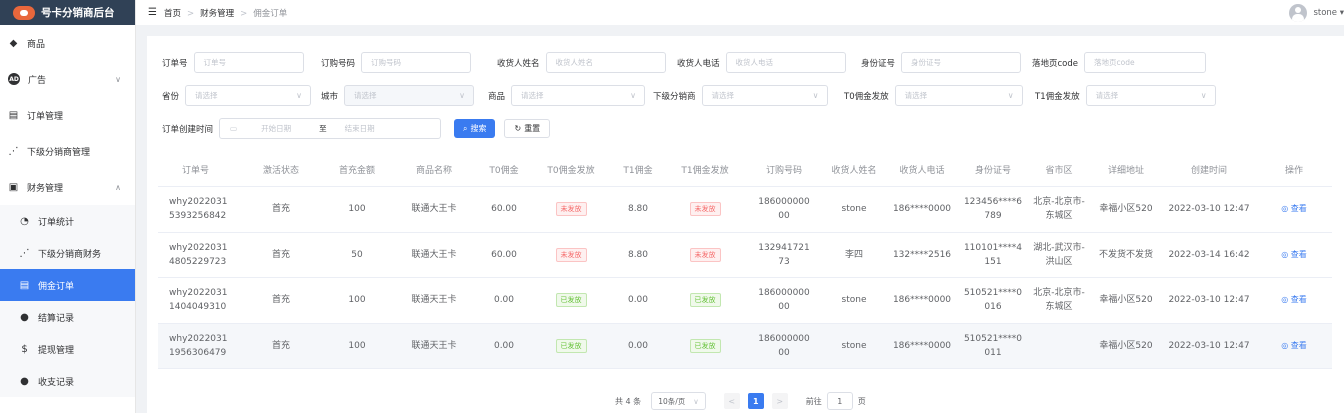 This screenshot has width=1344, height=413. What do you see at coordinates (504, 345) in the screenshot?
I see `cell-text: 0.00` at bounding box center [504, 345].